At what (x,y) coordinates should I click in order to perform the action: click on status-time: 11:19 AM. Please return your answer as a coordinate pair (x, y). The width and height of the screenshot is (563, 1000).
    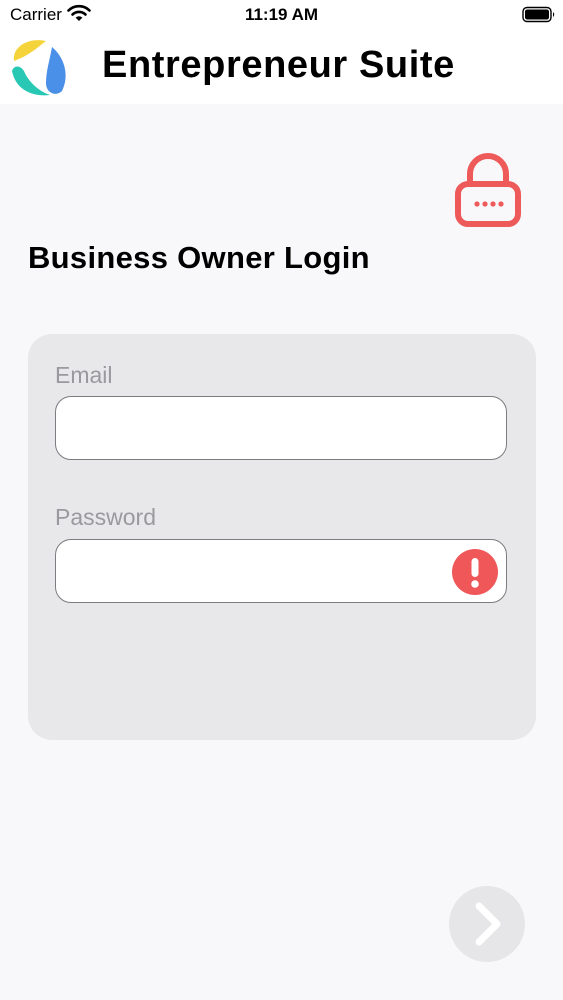
    Looking at the image, I should click on (281, 14).